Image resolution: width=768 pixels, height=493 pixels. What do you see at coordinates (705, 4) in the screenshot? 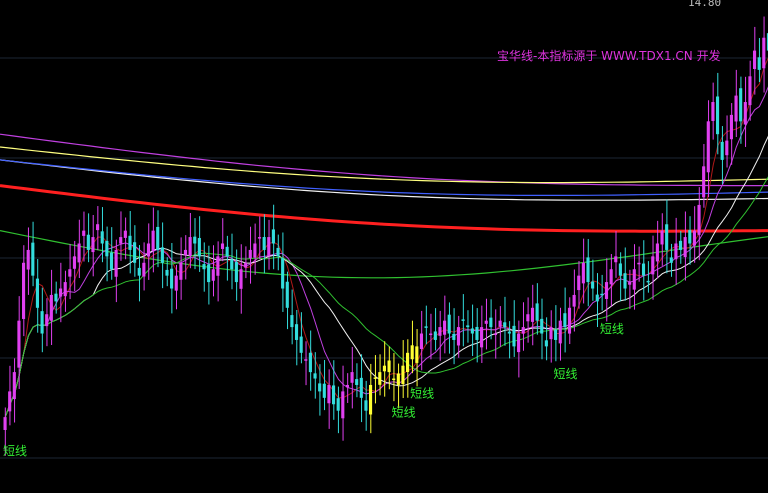
I see `top-price-label: 14.80` at bounding box center [705, 4].